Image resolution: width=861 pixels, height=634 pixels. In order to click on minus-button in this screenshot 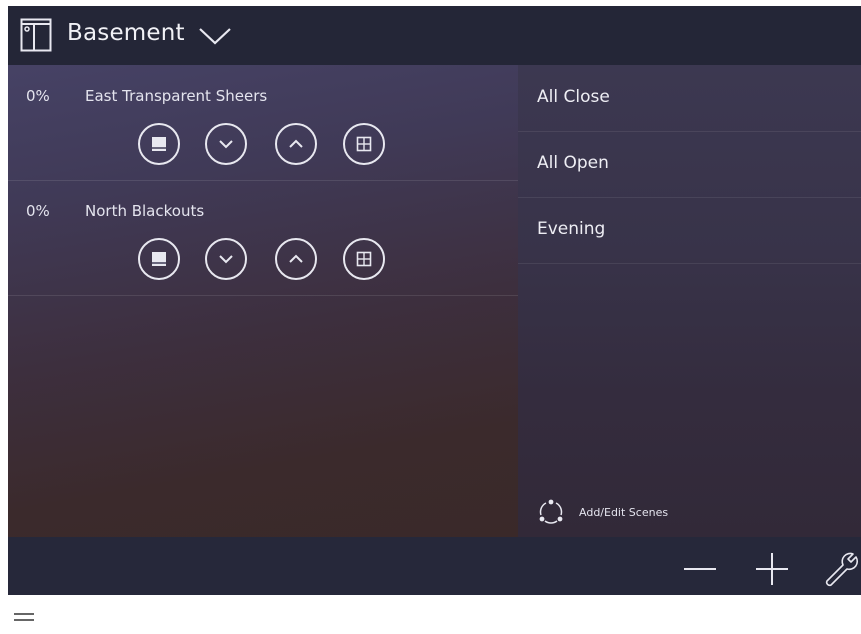, I will do `click(700, 569)`.